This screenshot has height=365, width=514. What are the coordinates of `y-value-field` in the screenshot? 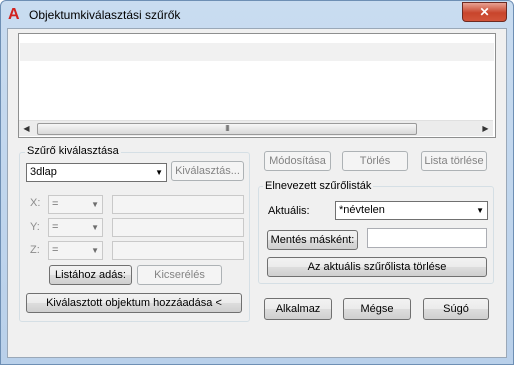 It's located at (178, 227).